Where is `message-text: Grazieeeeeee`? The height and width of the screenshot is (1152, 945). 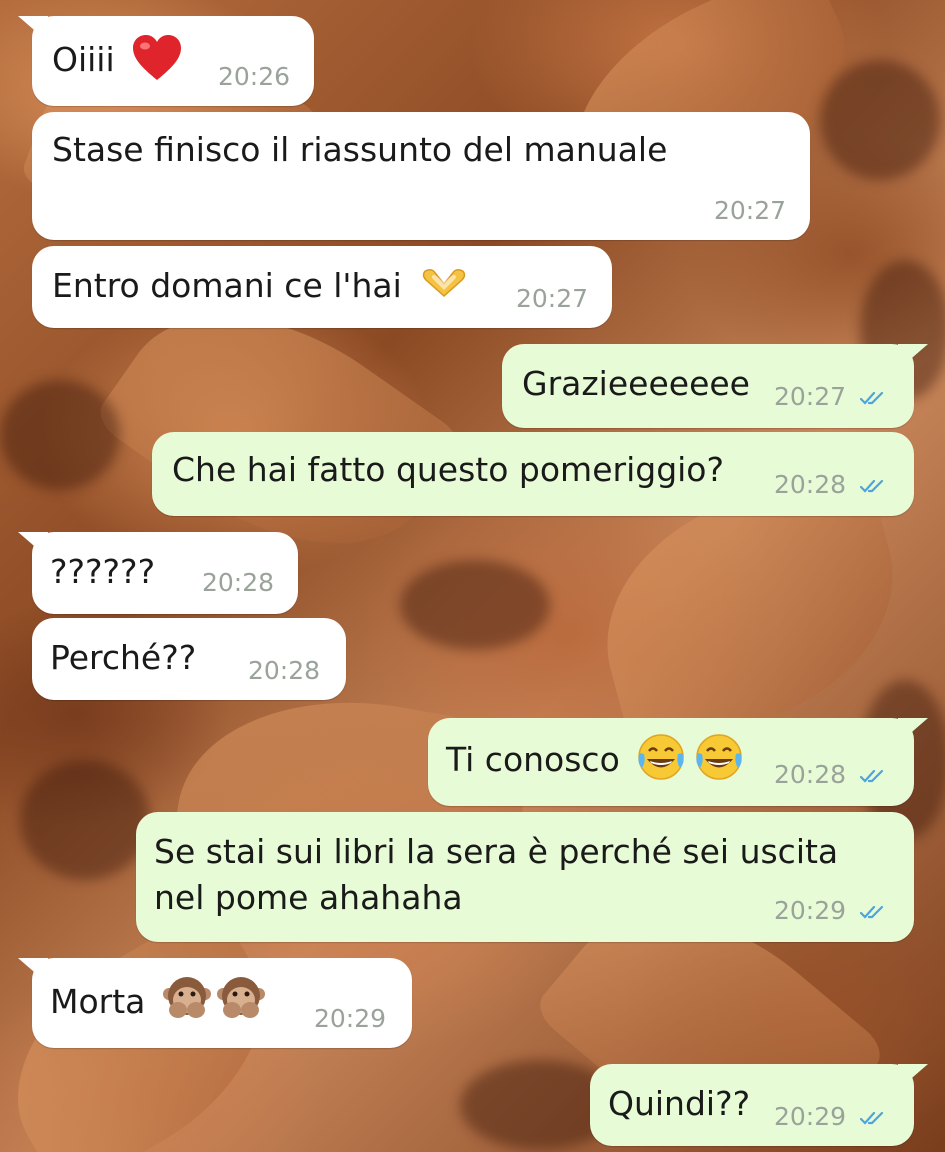 message-text: Grazieeeeeee is located at coordinates (636, 383).